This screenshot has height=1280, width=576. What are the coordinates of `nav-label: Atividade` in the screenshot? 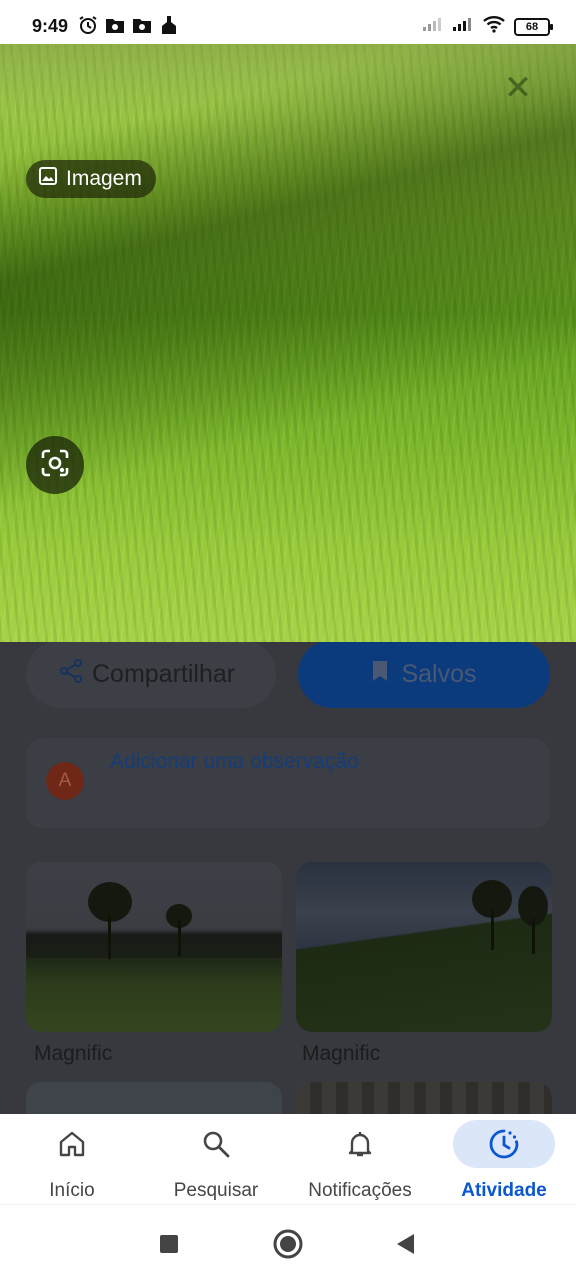 It's located at (504, 1190).